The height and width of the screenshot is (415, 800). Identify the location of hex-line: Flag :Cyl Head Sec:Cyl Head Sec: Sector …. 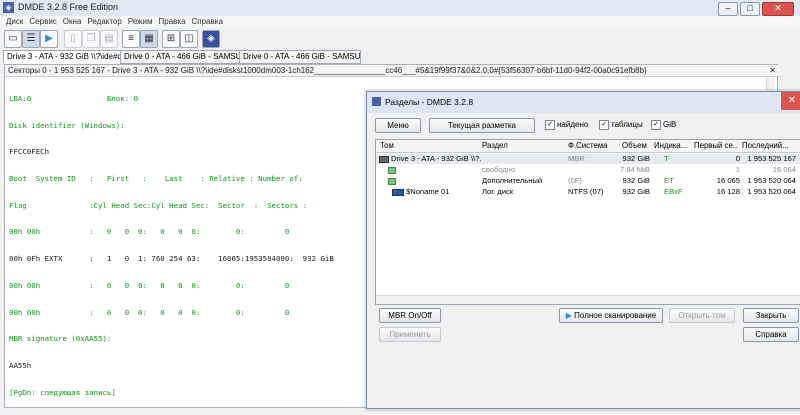
(158, 205).